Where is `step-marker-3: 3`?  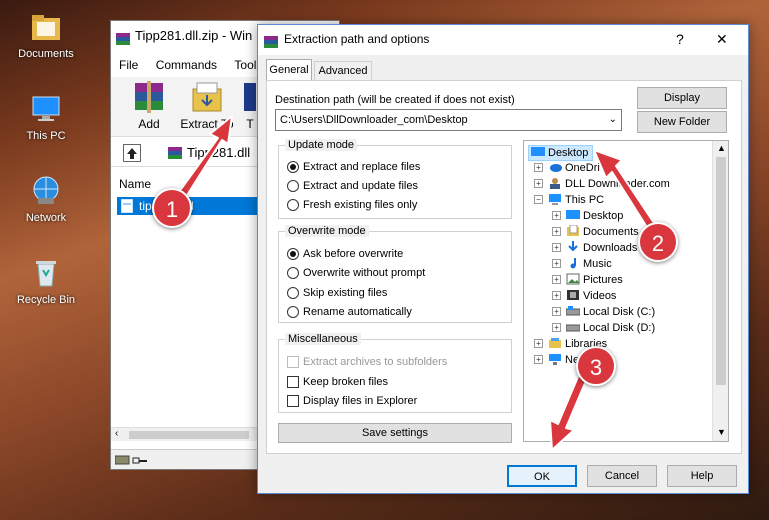 step-marker-3: 3 is located at coordinates (596, 366).